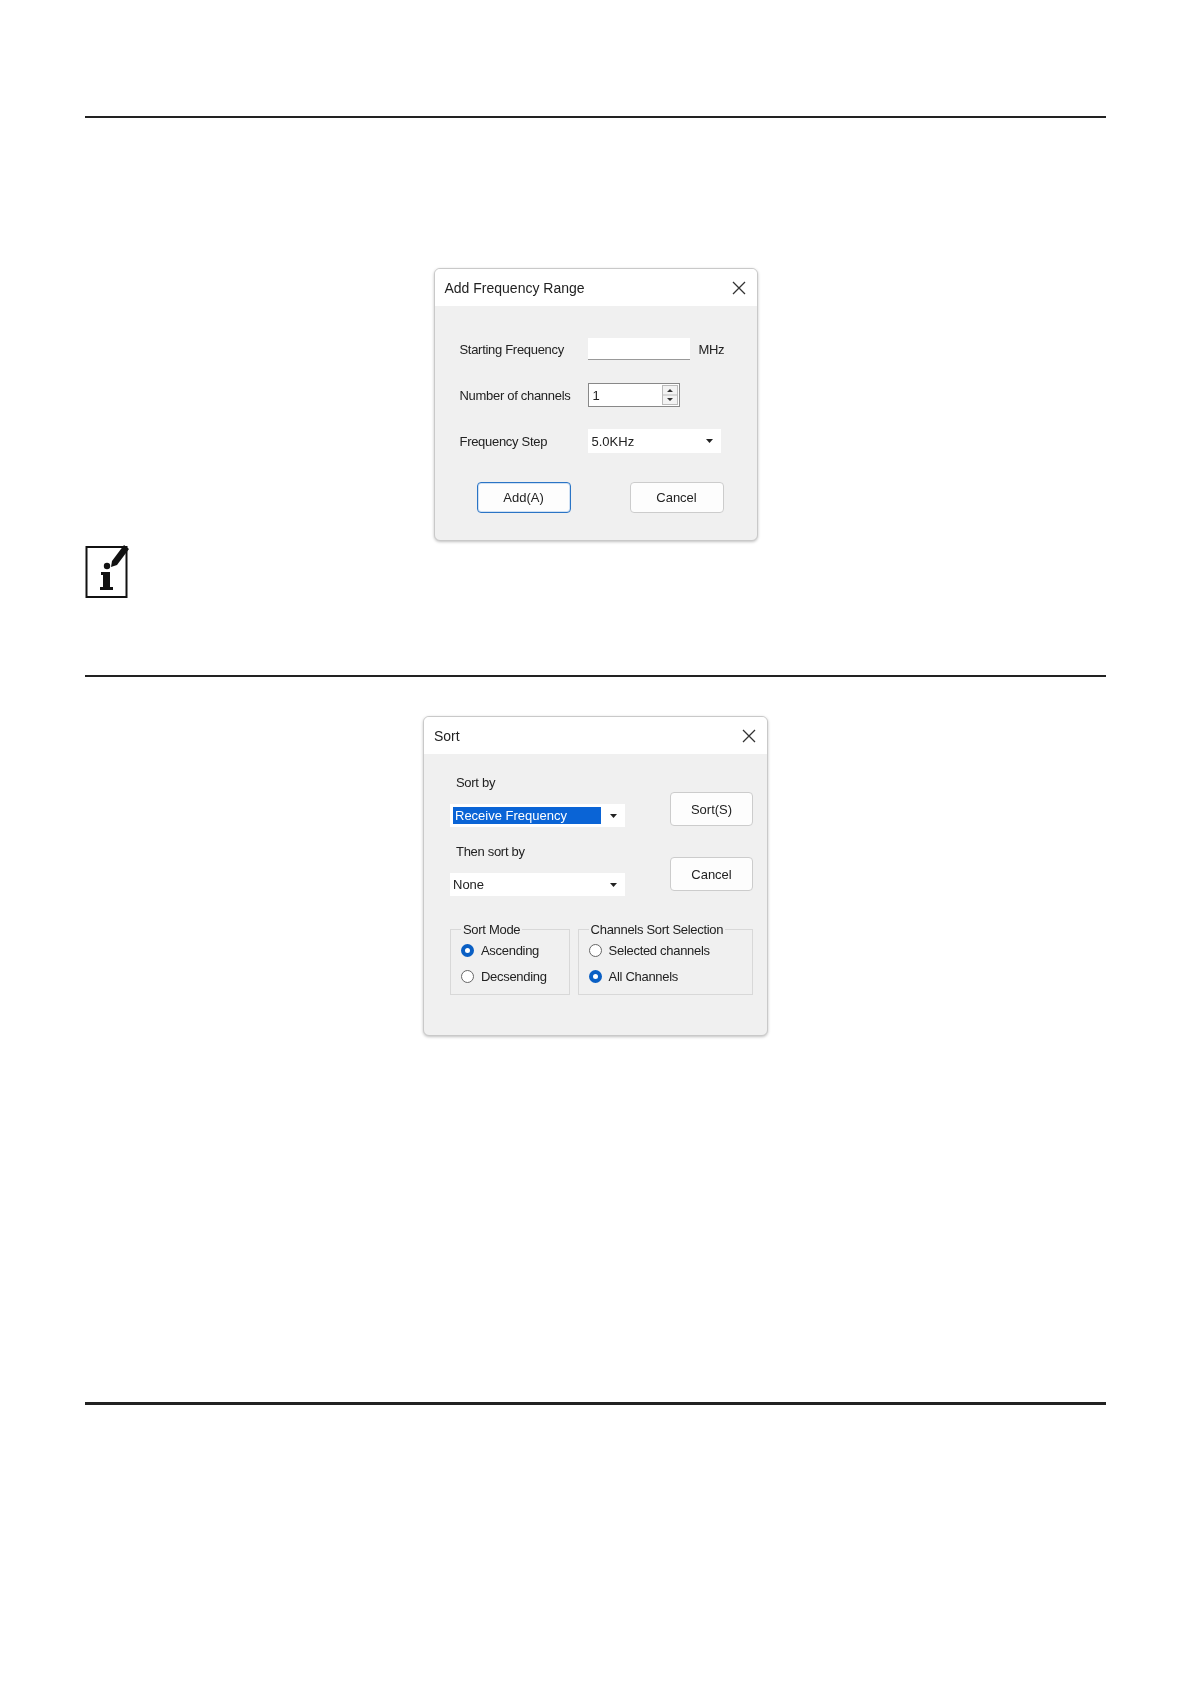 The height and width of the screenshot is (1684, 1191). Describe the element at coordinates (711, 809) in the screenshot. I see `dialog-button: Sort(S)` at that location.